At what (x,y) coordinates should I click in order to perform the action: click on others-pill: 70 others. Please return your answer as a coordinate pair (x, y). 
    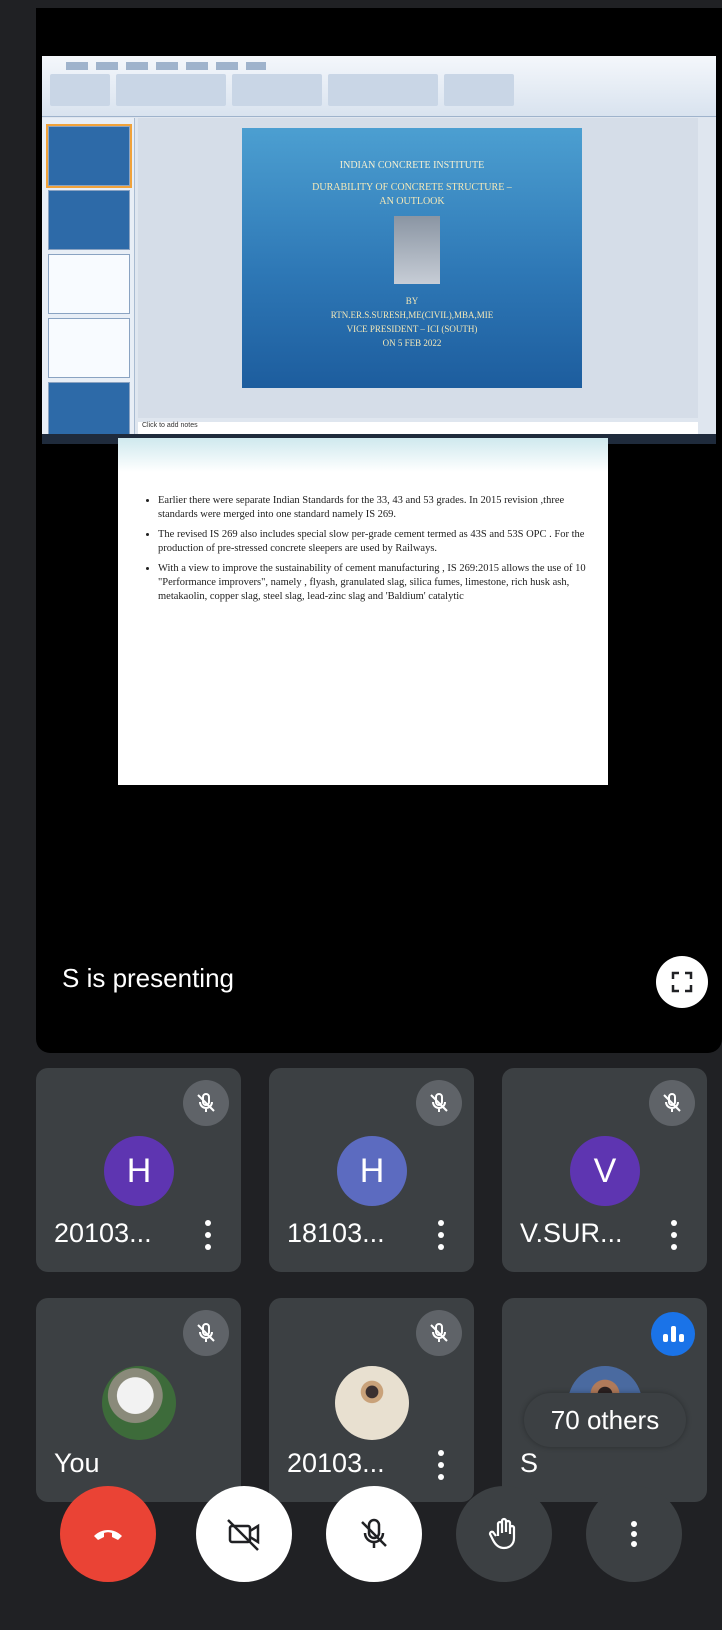
    Looking at the image, I should click on (605, 1420).